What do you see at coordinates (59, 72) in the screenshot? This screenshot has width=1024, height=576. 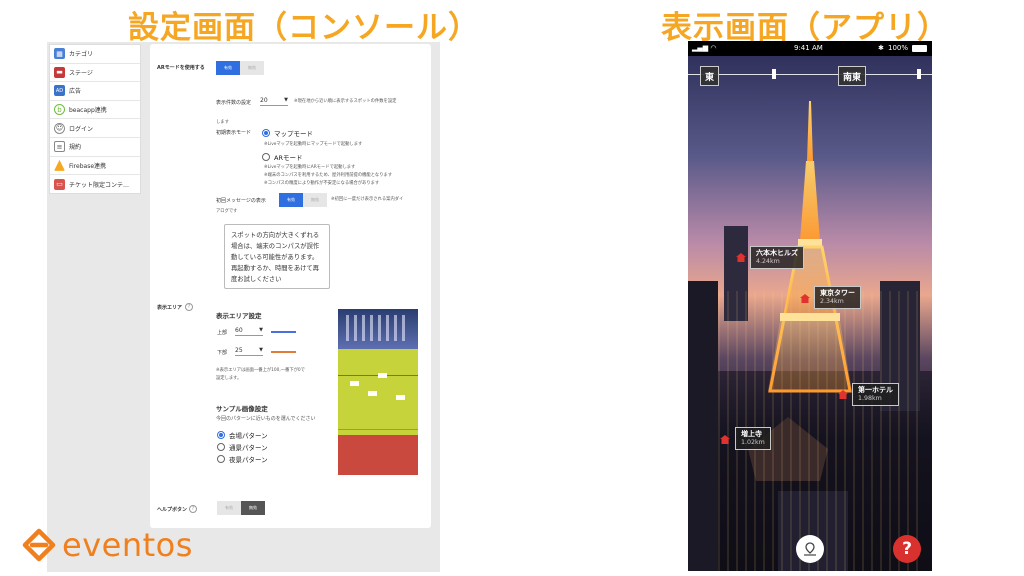 I see `stage-icon: ▬` at bounding box center [59, 72].